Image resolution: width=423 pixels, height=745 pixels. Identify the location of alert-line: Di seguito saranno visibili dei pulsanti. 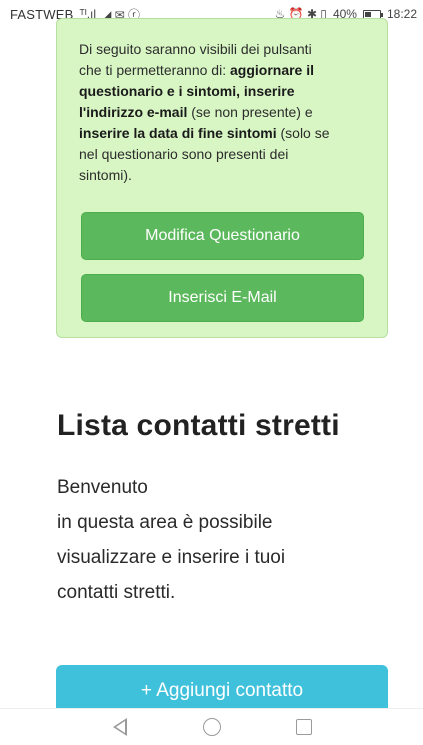
(195, 49).